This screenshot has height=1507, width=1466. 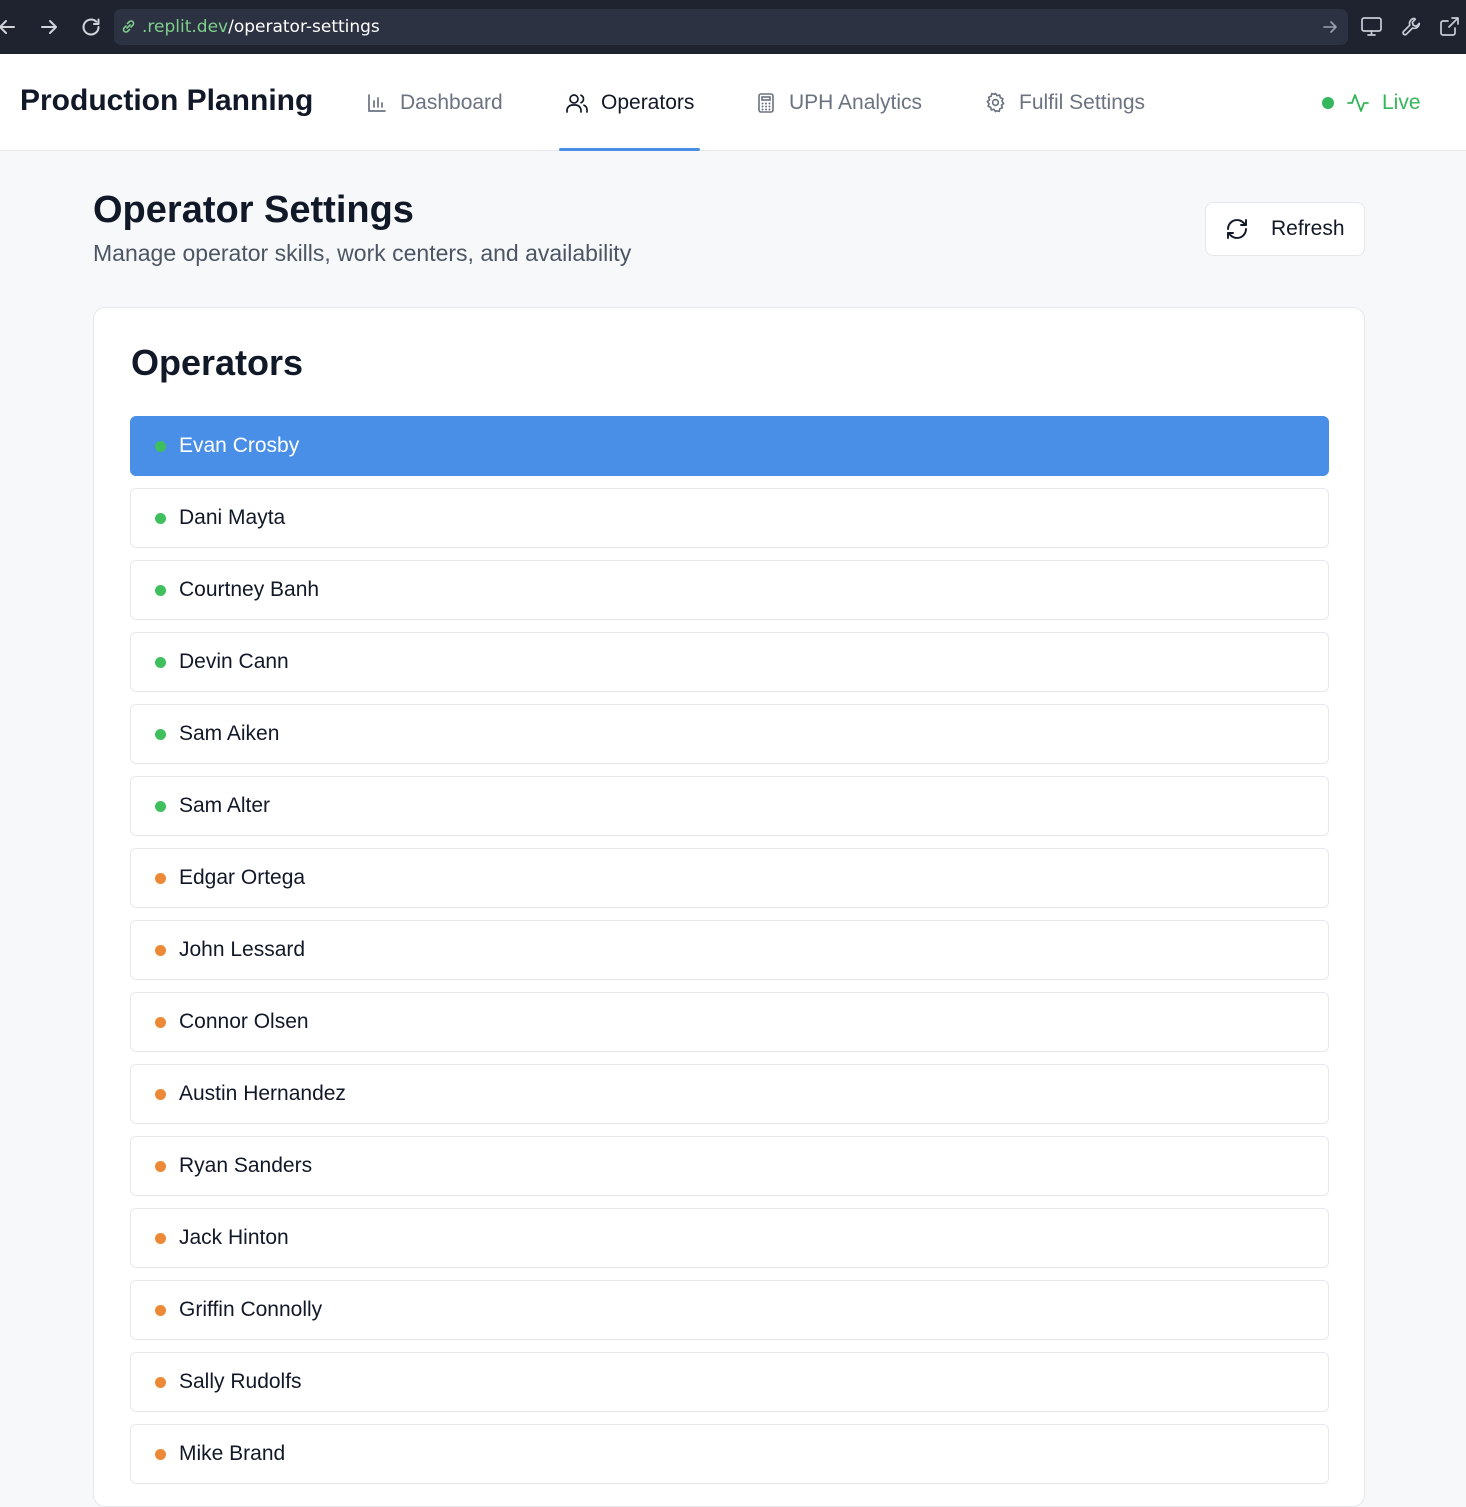 I want to click on operator-name: John Lessard, so click(x=242, y=949).